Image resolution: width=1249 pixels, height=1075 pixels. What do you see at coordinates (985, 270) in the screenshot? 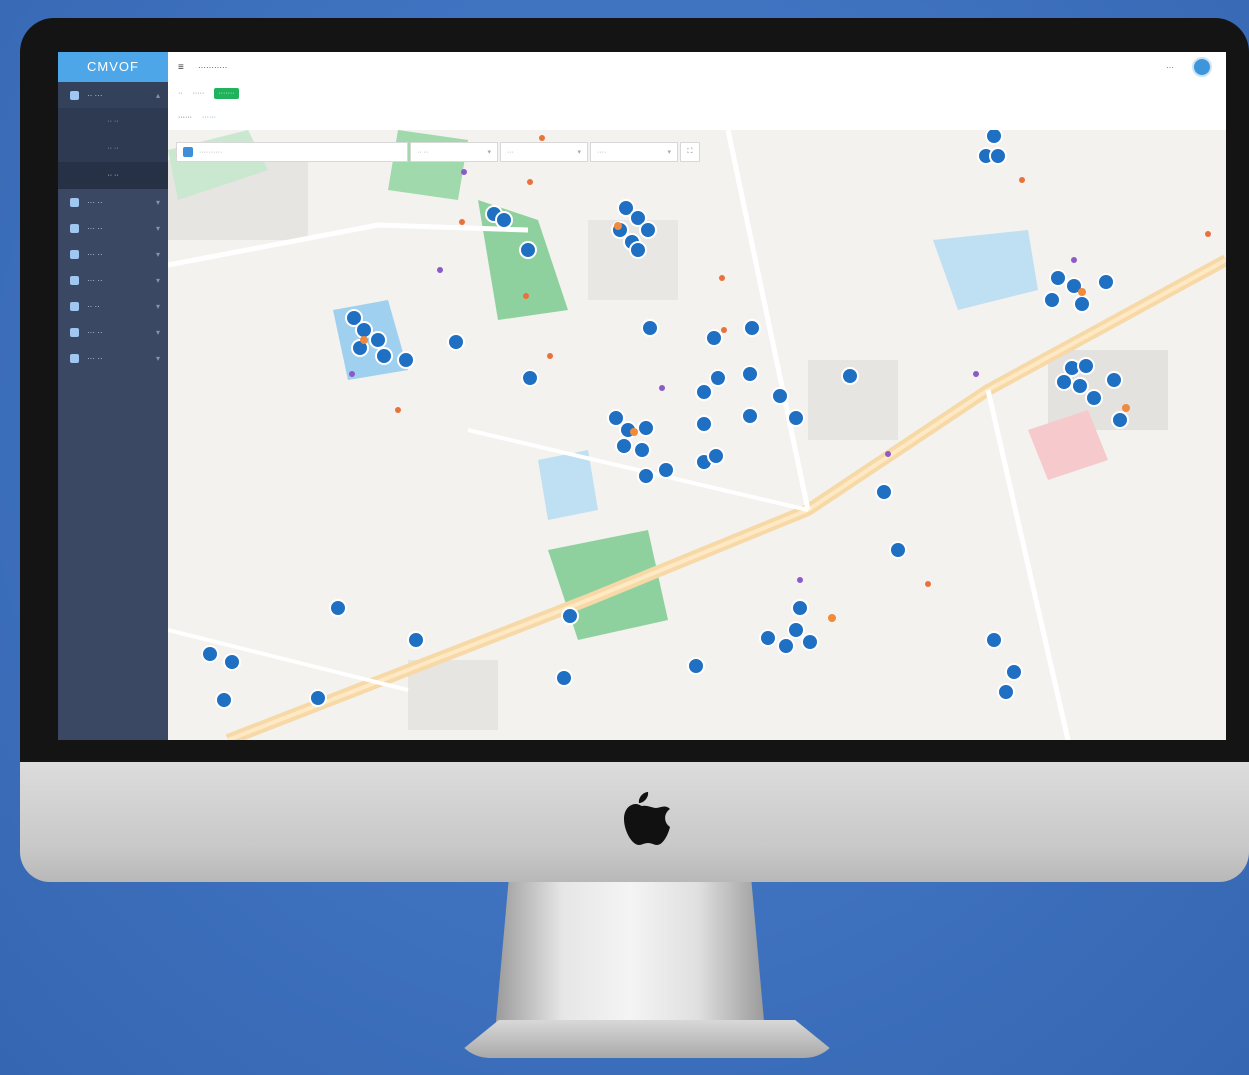
I see `map-water` at bounding box center [985, 270].